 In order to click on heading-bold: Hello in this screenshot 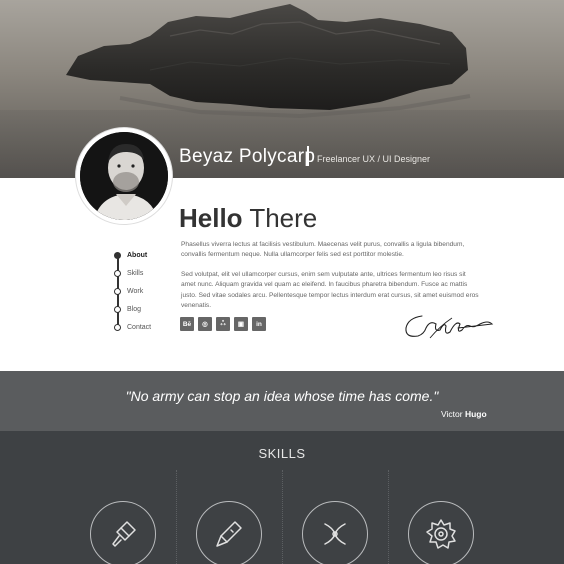, I will do `click(211, 218)`.